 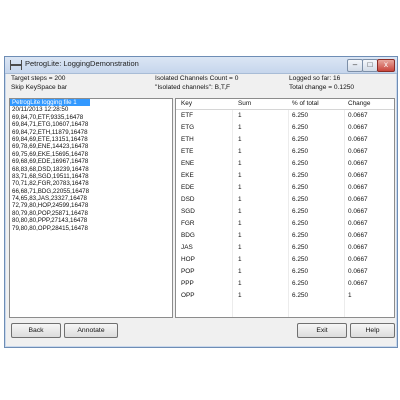 What do you see at coordinates (285, 260) in the screenshot?
I see `table-row: HOP 1 6.250 0.0667` at bounding box center [285, 260].